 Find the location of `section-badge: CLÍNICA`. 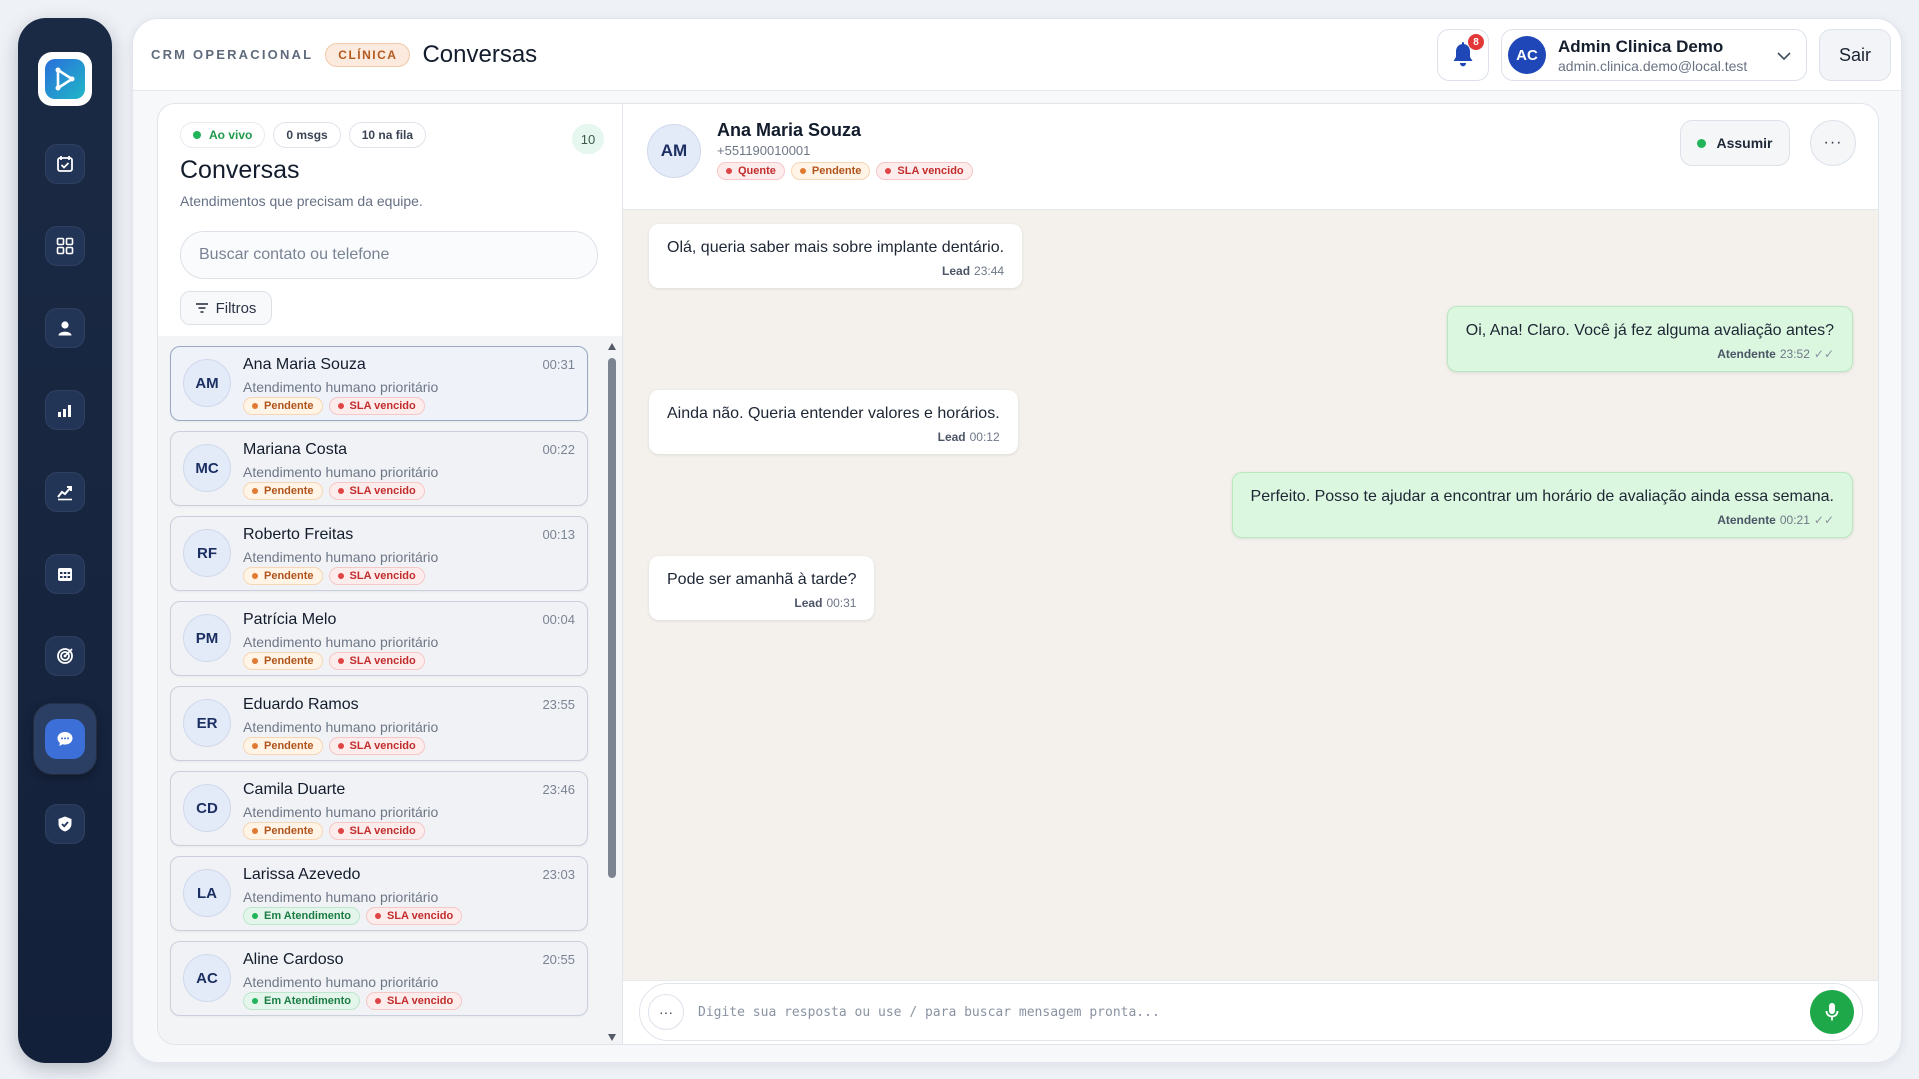

section-badge: CLÍNICA is located at coordinates (368, 54).